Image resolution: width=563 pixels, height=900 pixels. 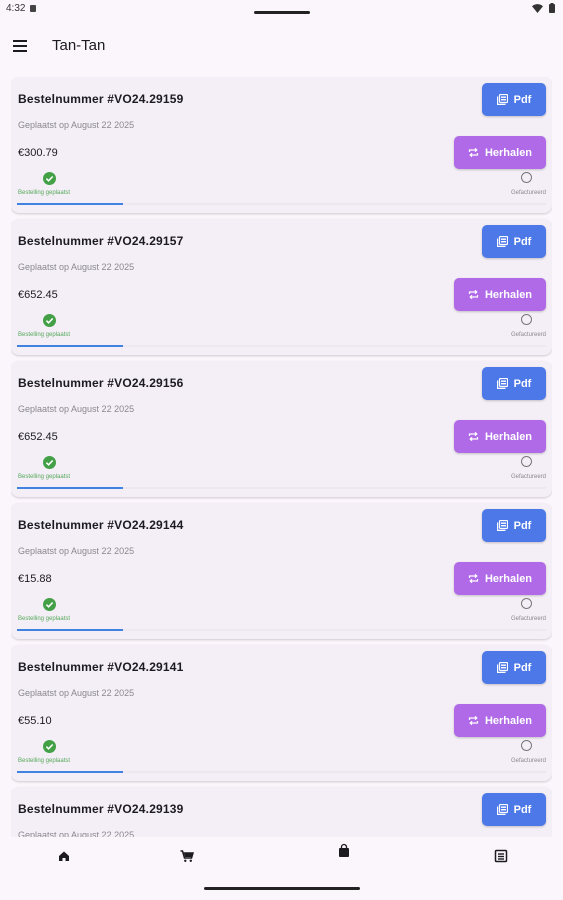 What do you see at coordinates (101, 383) in the screenshot?
I see `order-number: Bestelnummer #VO24.29156` at bounding box center [101, 383].